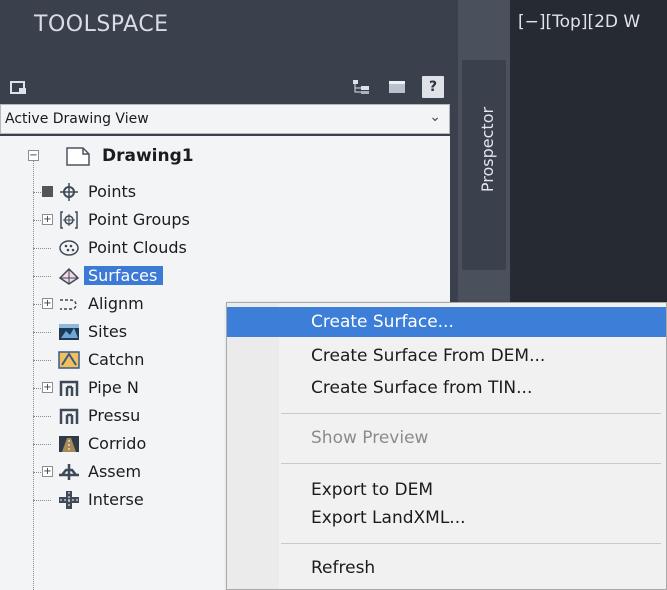 Image resolution: width=667 pixels, height=590 pixels. I want to click on collapse-icon: −, so click(33, 155).